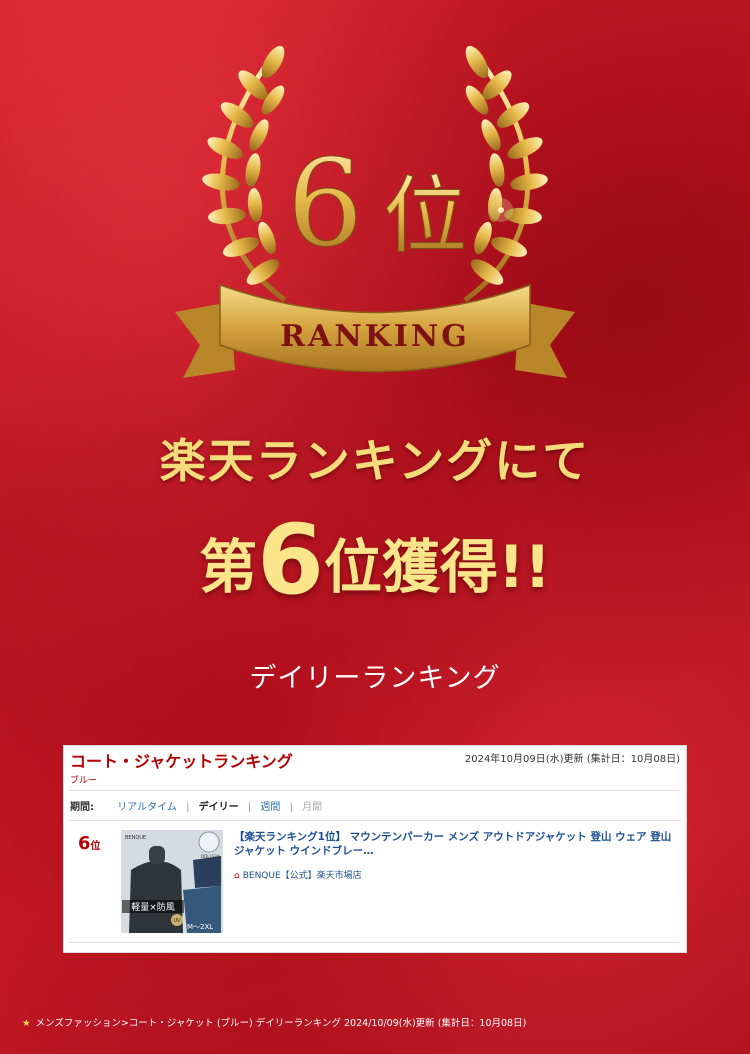  I want to click on rank-suffix-emblem: 位, so click(425, 216).